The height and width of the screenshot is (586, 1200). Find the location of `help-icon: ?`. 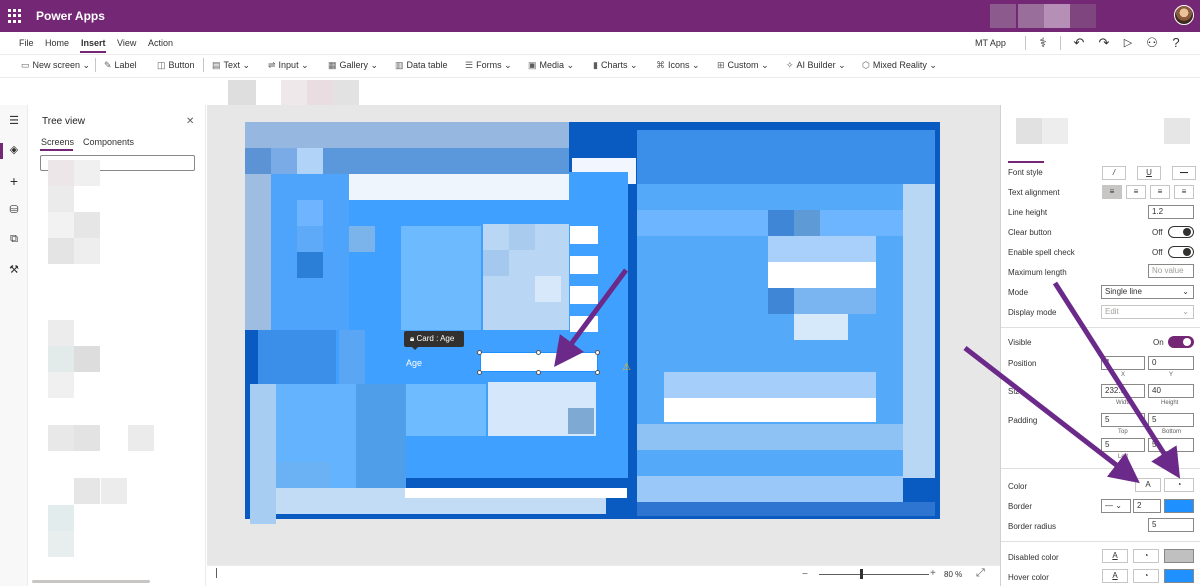

help-icon: ? is located at coordinates (1176, 43).